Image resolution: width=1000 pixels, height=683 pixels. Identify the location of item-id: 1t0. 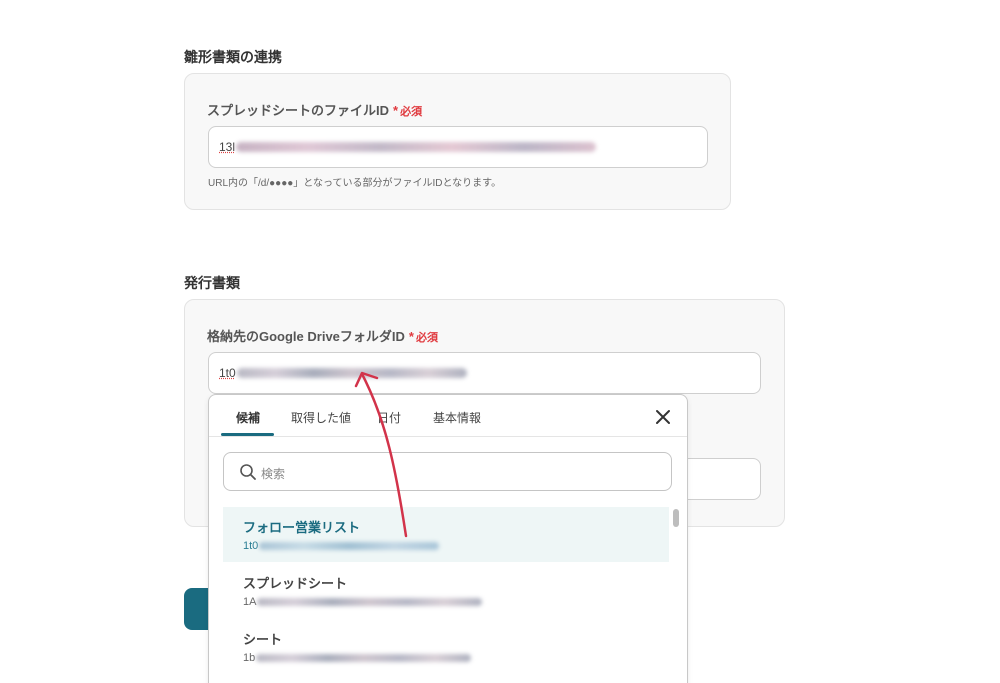
(341, 546).